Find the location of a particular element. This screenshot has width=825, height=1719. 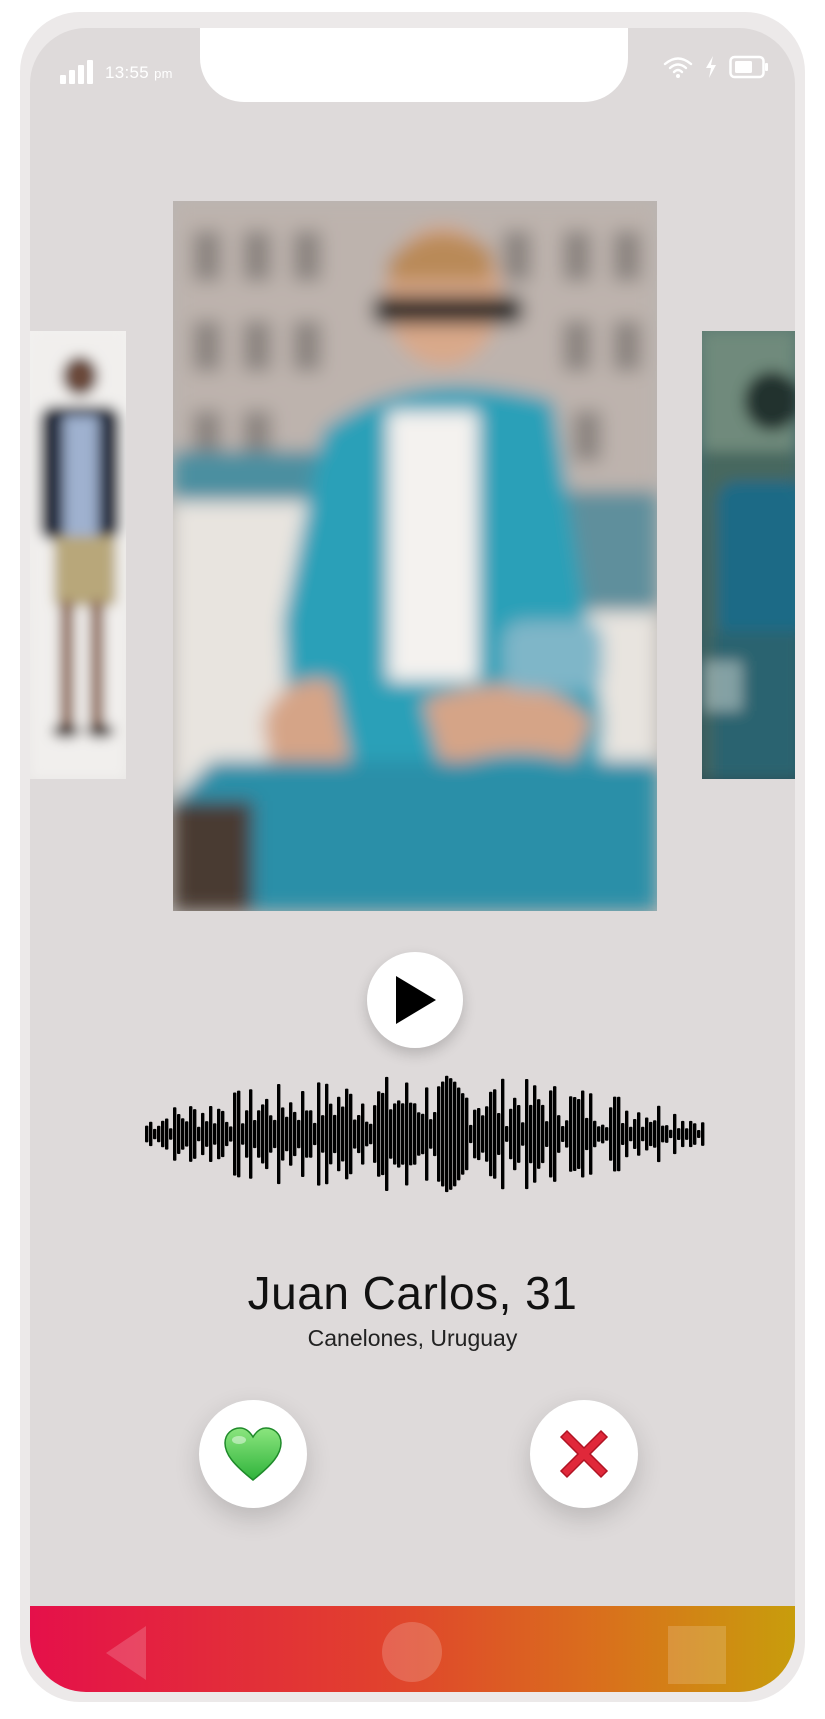

battery-icon is located at coordinates (749, 69).